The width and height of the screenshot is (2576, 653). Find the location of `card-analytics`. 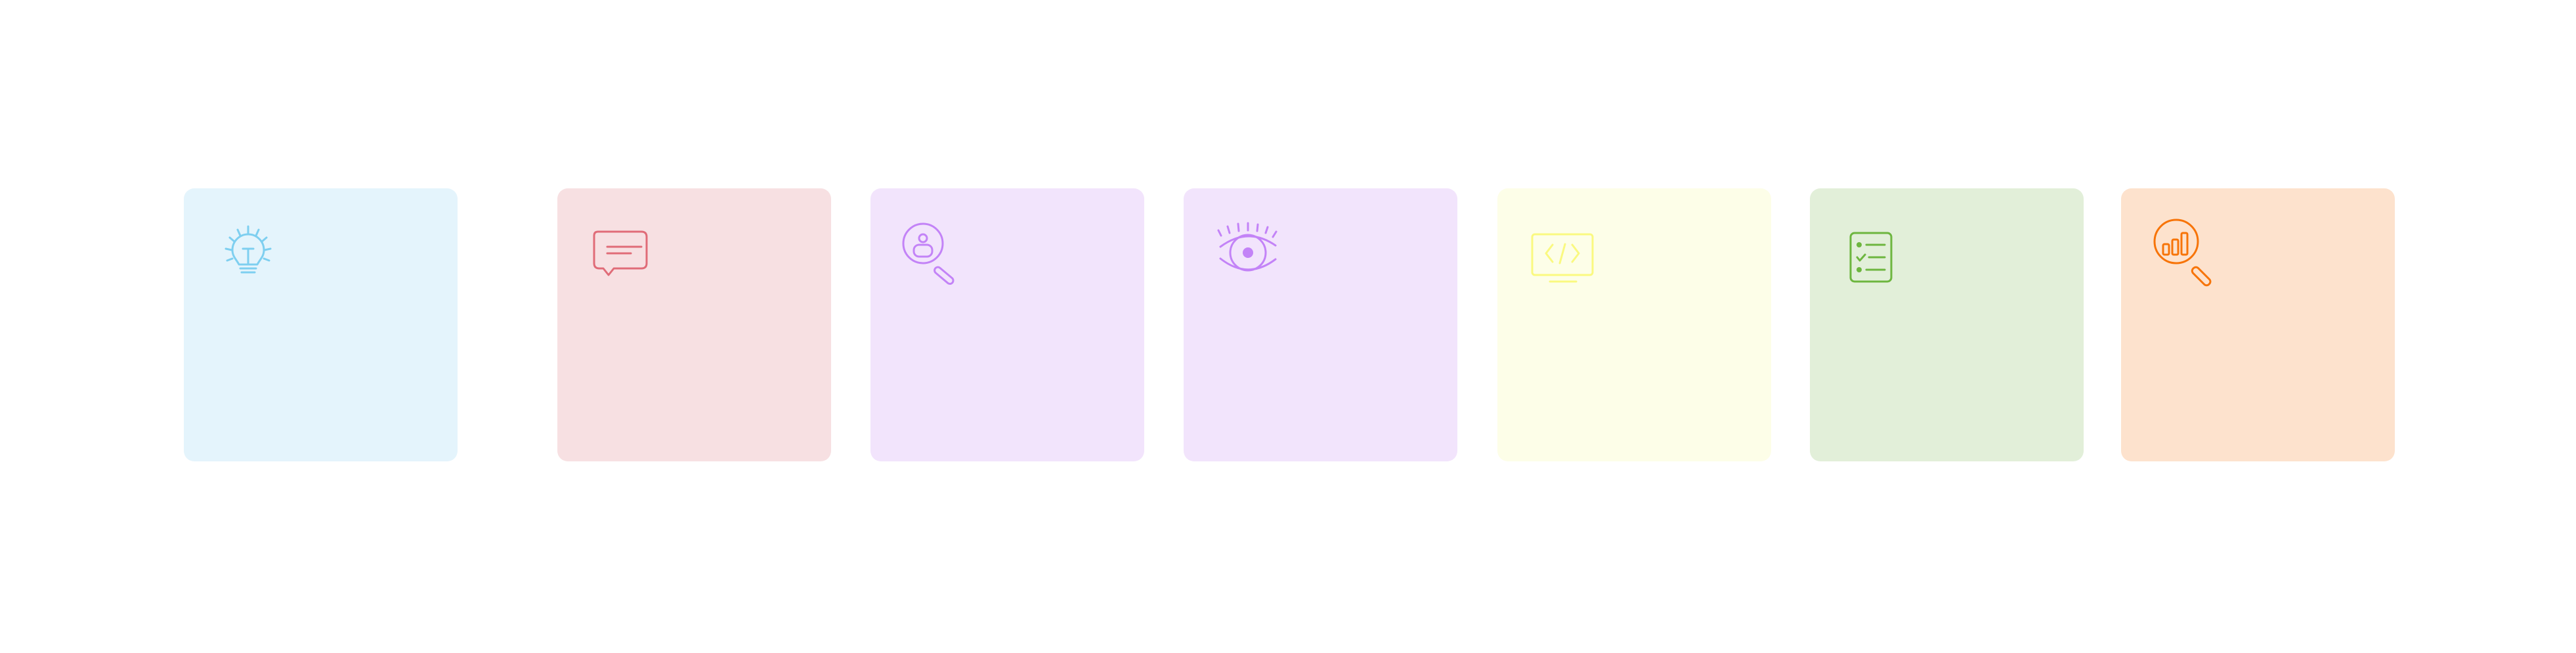

card-analytics is located at coordinates (2258, 324).